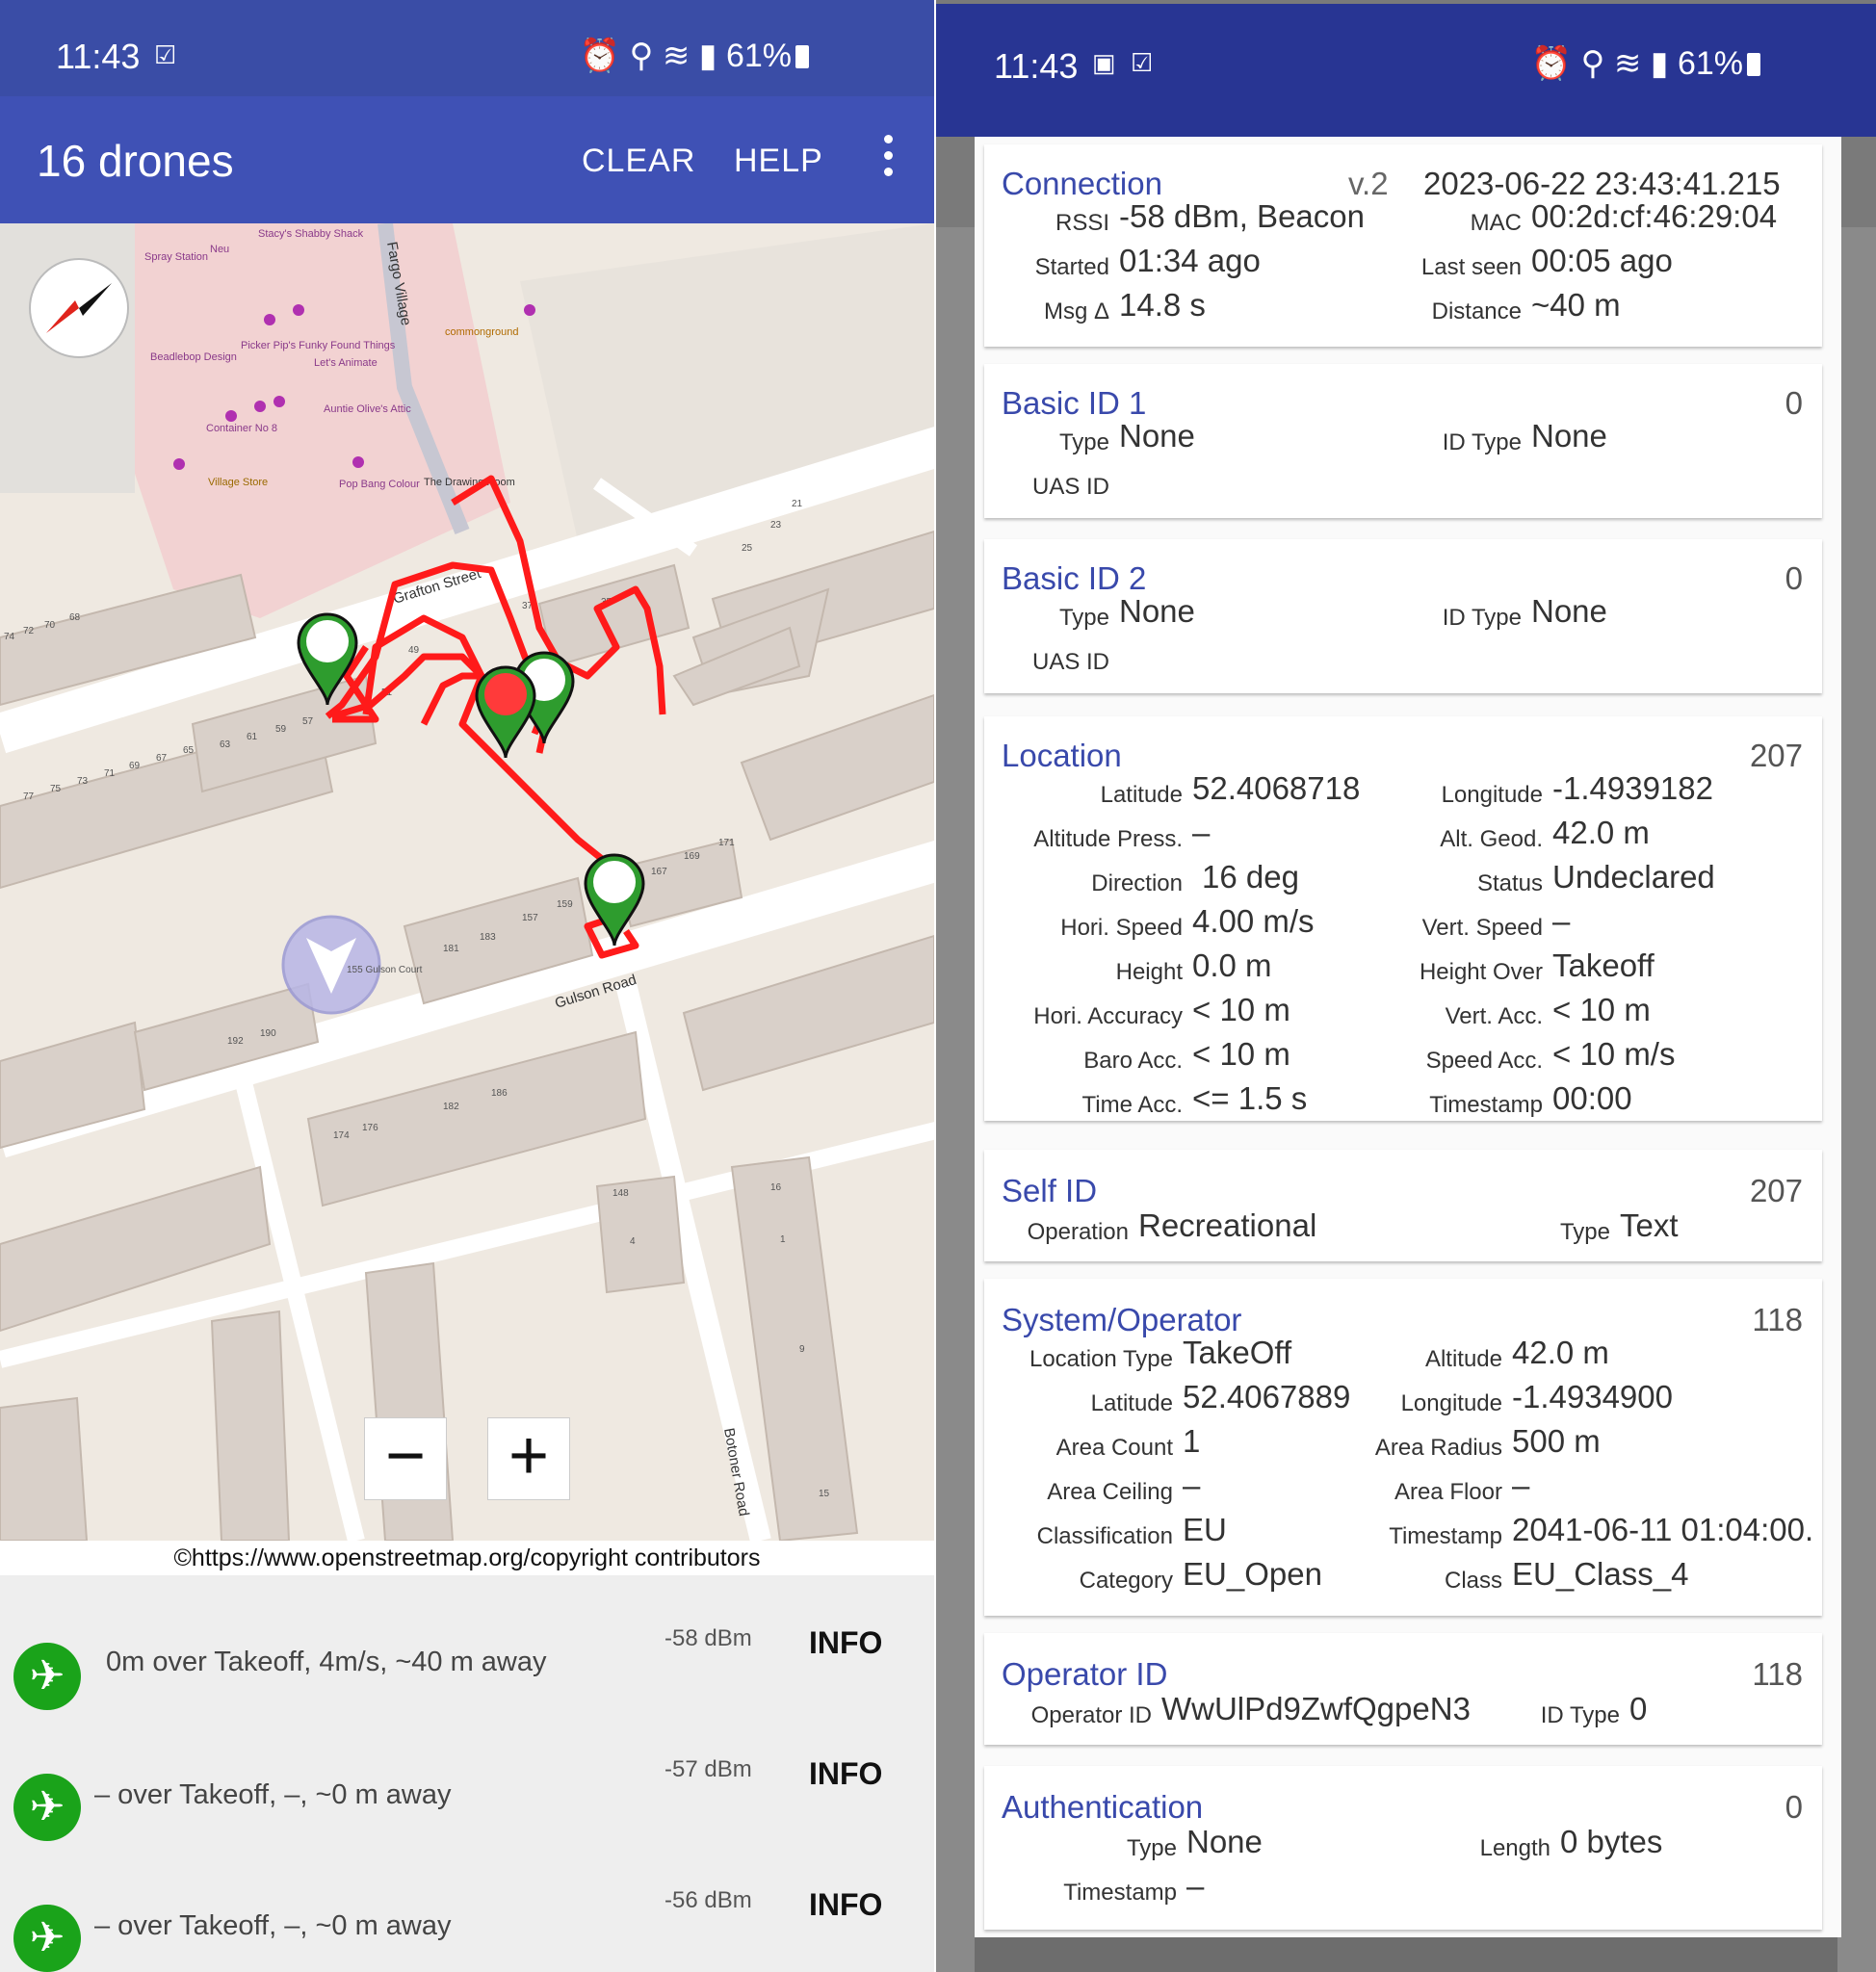 The width and height of the screenshot is (1876, 1972). What do you see at coordinates (488, 937) in the screenshot?
I see `house-number: 183` at bounding box center [488, 937].